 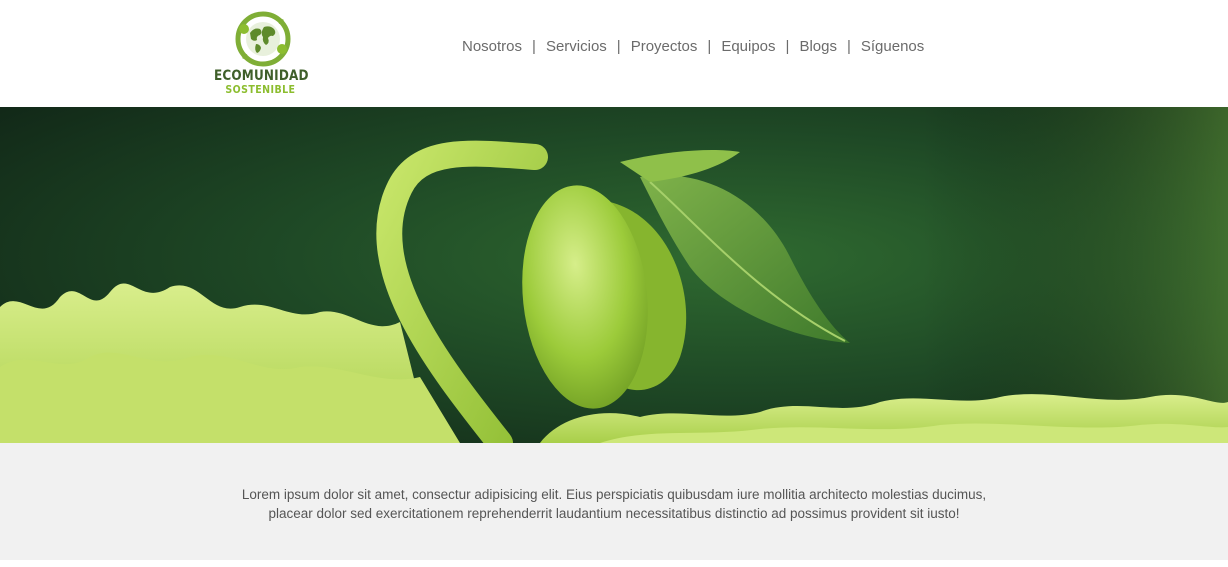 I want to click on brand-logo: ECOMUNIDAD SOSTENIBLE, so click(x=264, y=55).